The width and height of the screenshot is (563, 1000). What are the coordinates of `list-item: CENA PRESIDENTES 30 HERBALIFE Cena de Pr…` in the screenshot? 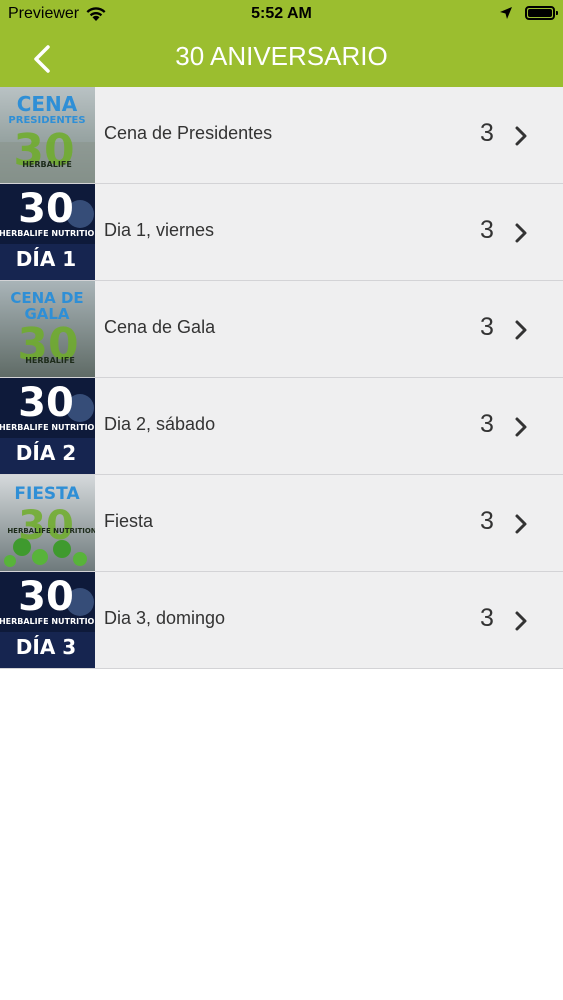 It's located at (281, 135).